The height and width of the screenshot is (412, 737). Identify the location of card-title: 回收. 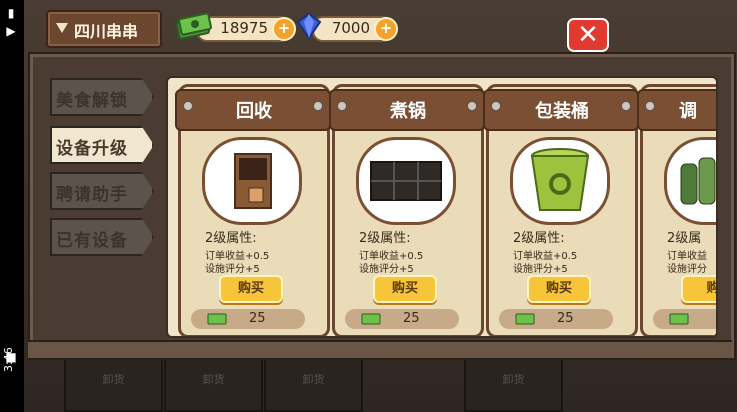
(254, 111).